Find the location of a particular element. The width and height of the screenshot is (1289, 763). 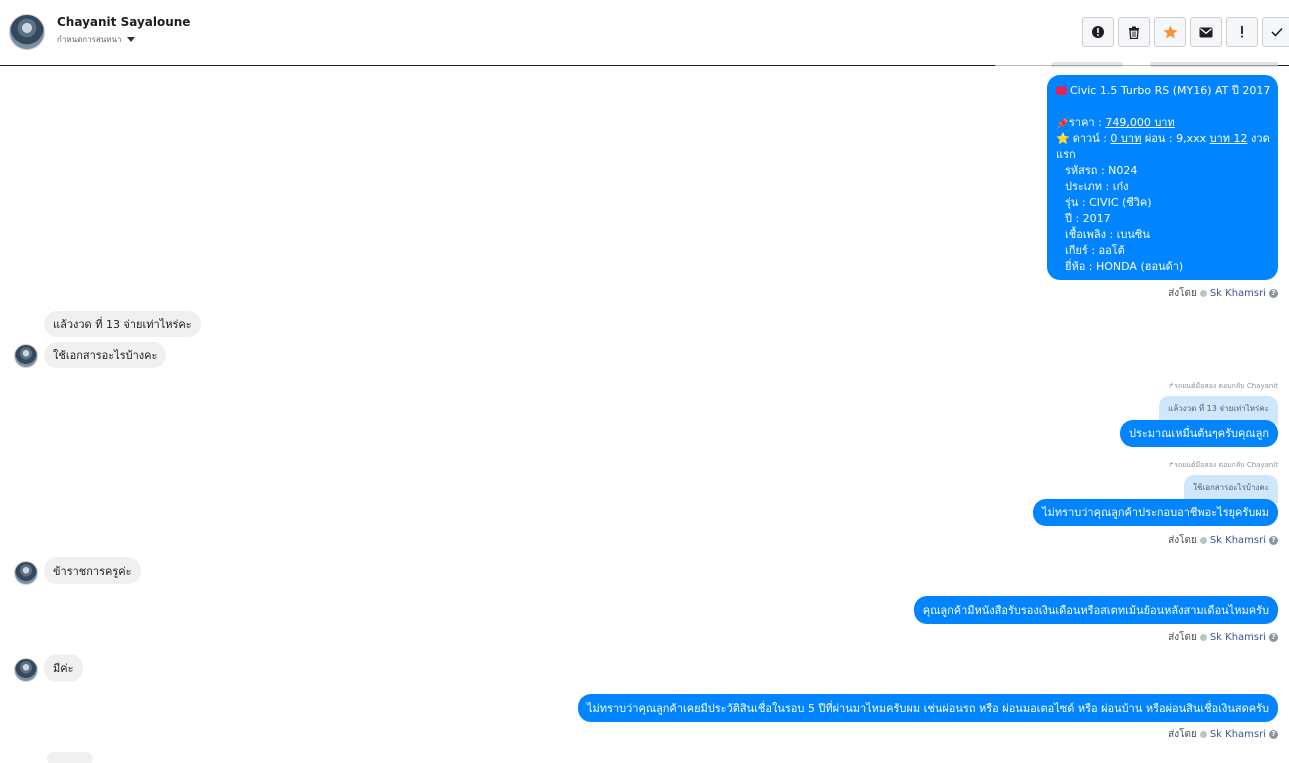

pushpin-icon: 📌 is located at coordinates (1062, 124).